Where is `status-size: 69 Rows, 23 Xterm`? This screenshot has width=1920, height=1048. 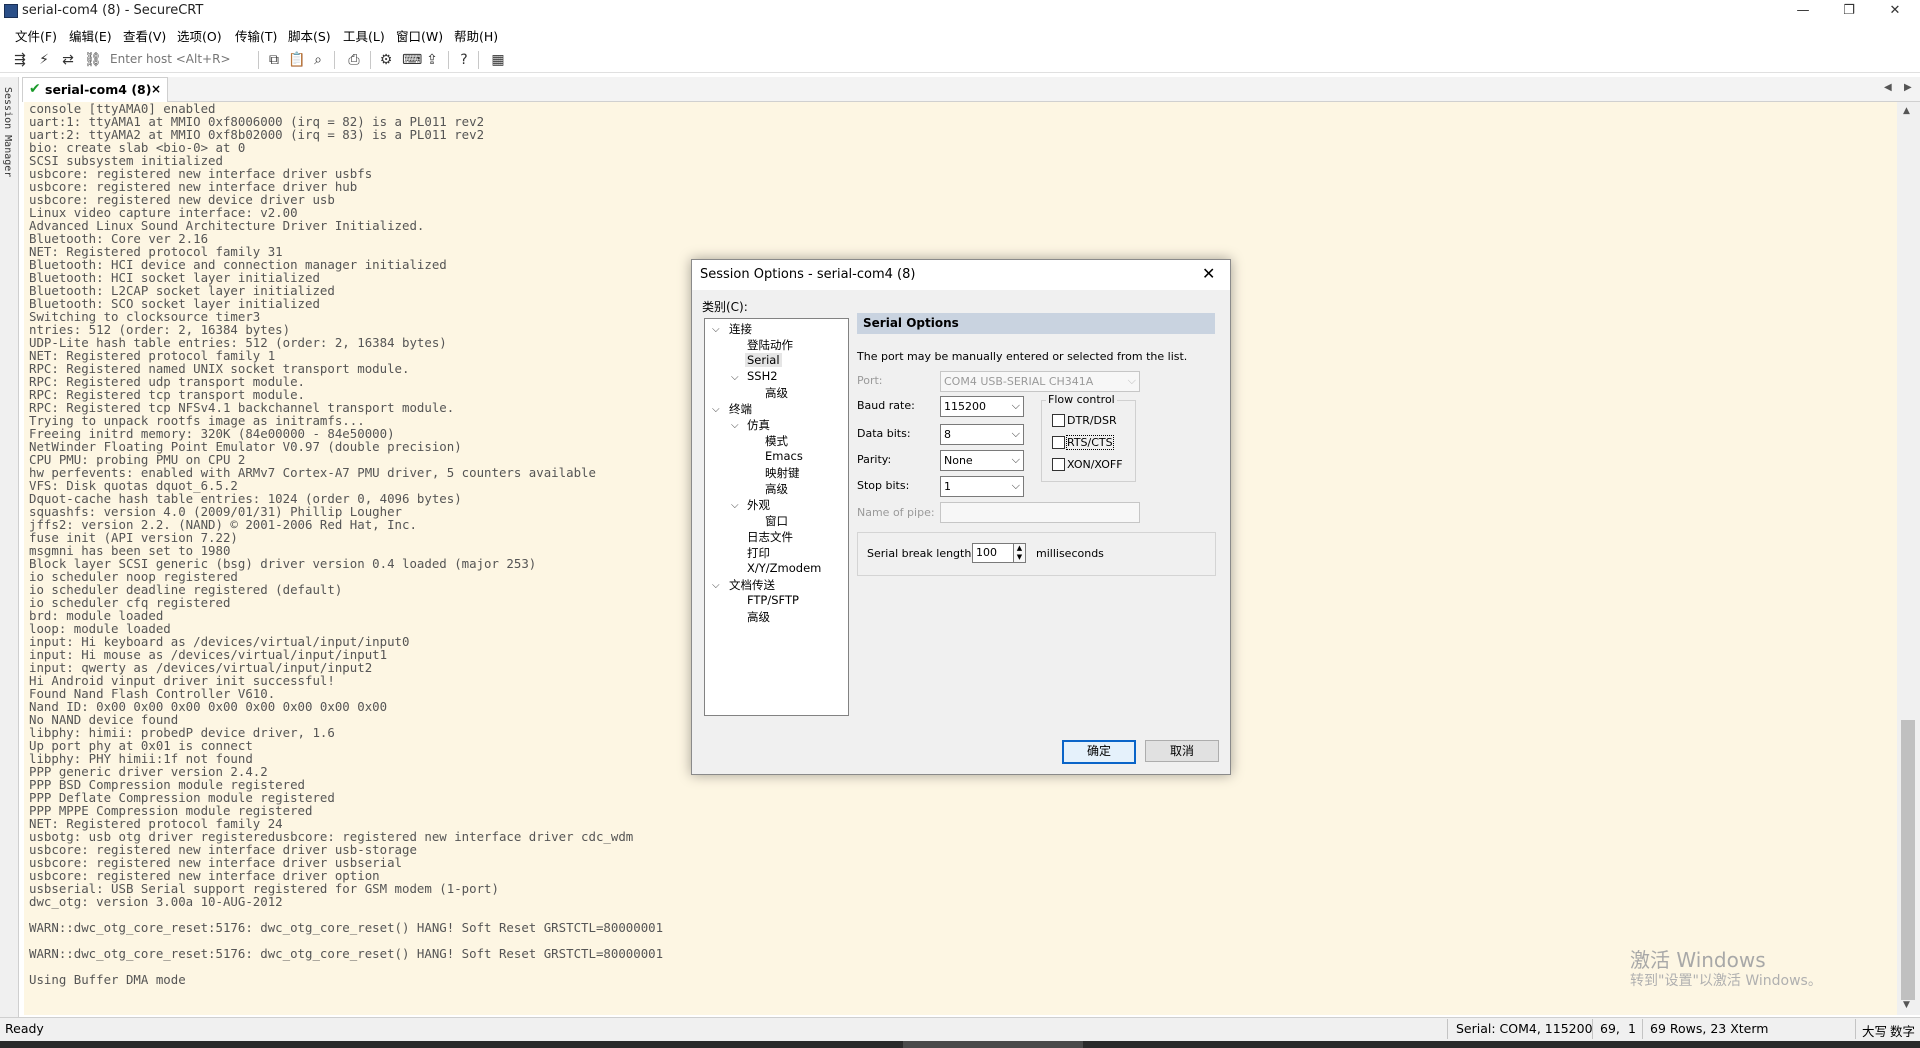 status-size: 69 Rows, 23 Xterm is located at coordinates (1709, 1028).